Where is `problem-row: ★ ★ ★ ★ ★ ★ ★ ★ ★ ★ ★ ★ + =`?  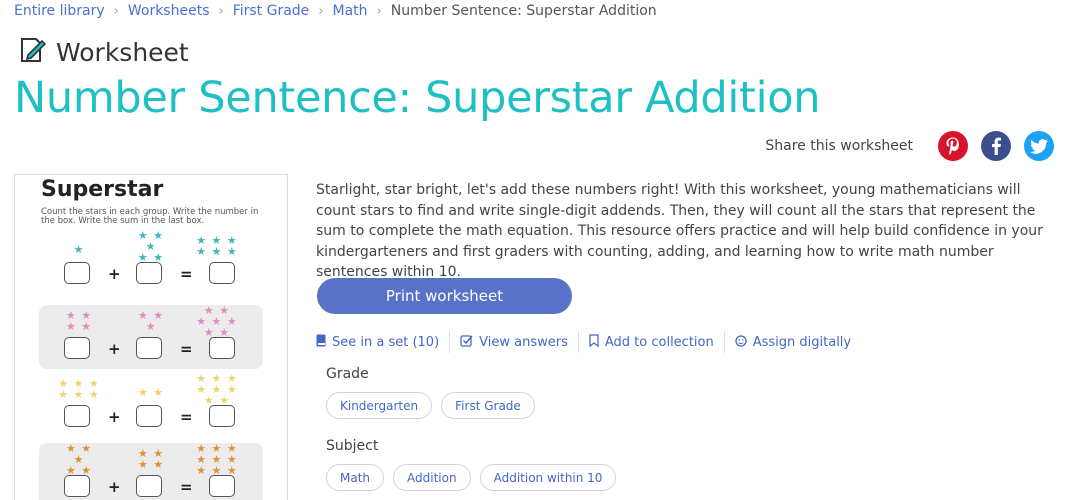 problem-row: ★ ★ ★ ★ ★ ★ ★ ★ ★ ★ ★ ★ + = is located at coordinates (151, 262).